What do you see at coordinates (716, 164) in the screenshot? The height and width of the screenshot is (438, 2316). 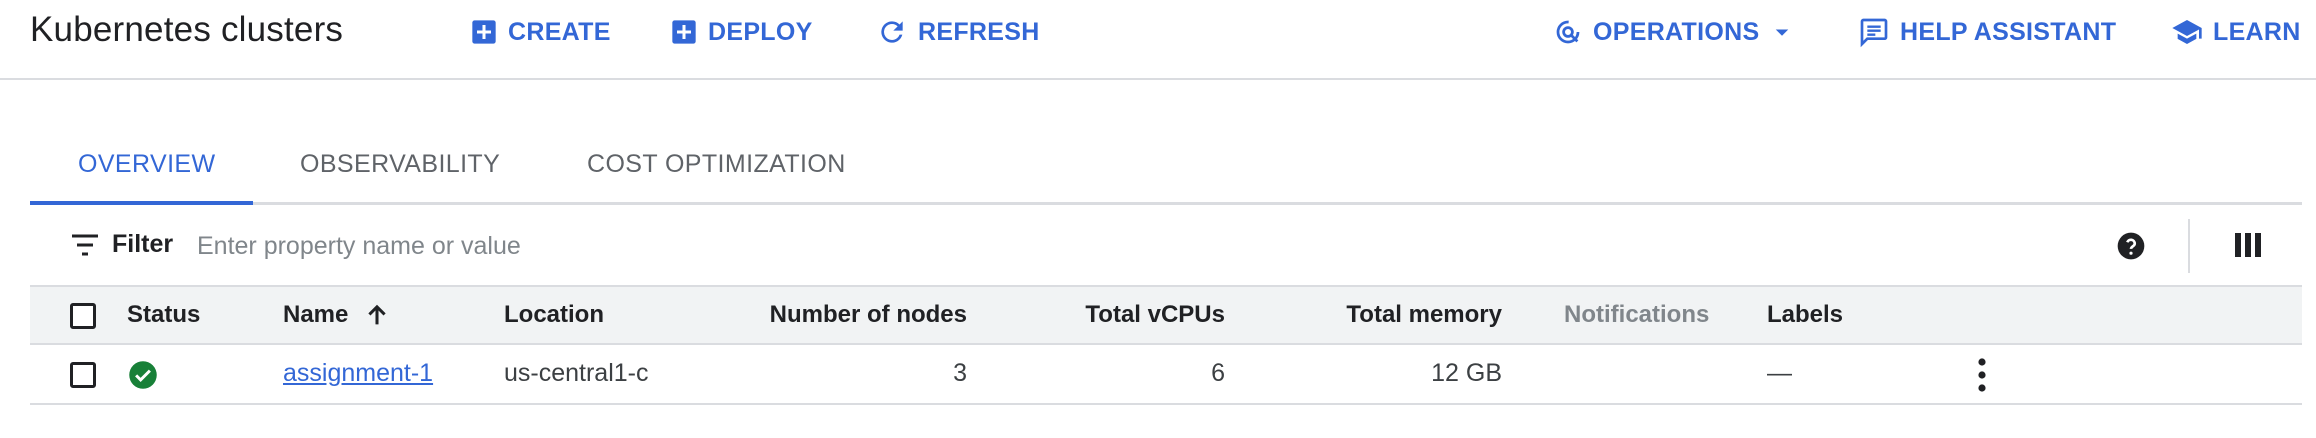 I see `tab-cost-optimization: COST OPTIMIZATION` at bounding box center [716, 164].